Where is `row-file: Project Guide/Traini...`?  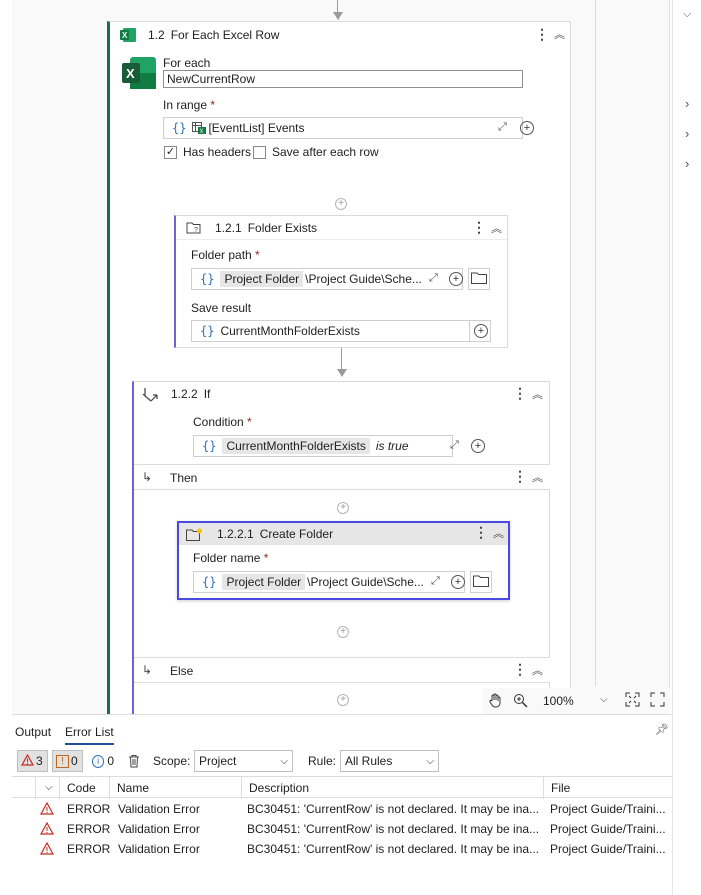
row-file: Project Guide/Traini... is located at coordinates (608, 829).